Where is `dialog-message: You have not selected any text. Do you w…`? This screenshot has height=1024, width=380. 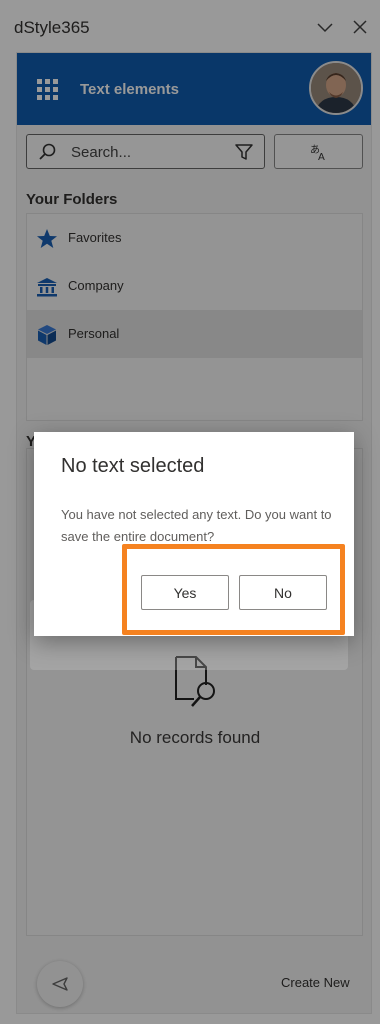 dialog-message: You have not selected any text. Do you w… is located at coordinates (196, 525).